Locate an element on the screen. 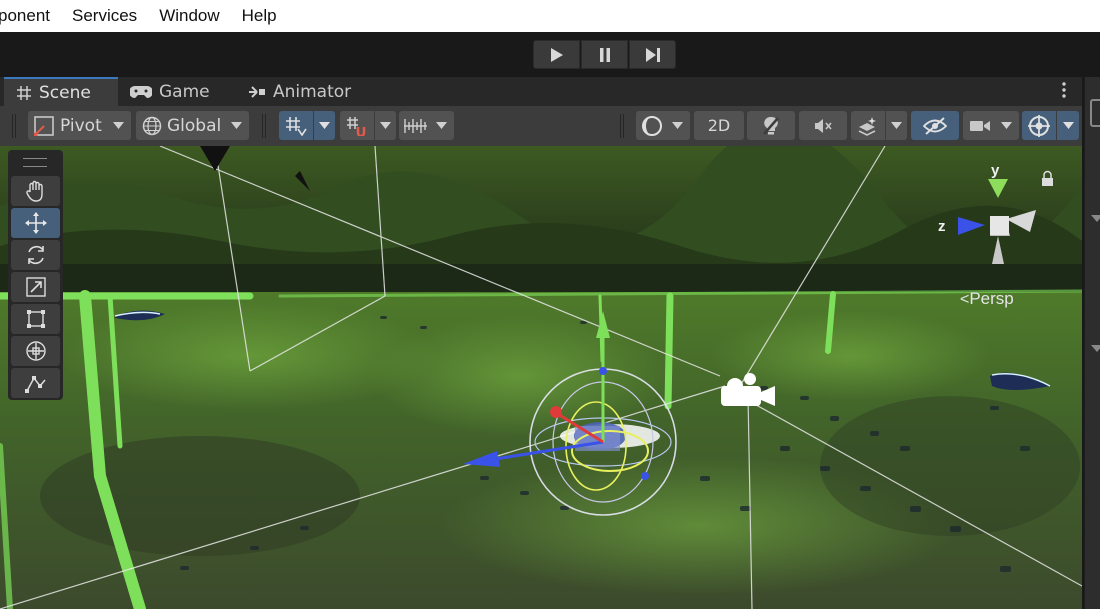 Image resolution: width=1100 pixels, height=609 pixels. pivot-dropdown: Pivot is located at coordinates (79, 125).